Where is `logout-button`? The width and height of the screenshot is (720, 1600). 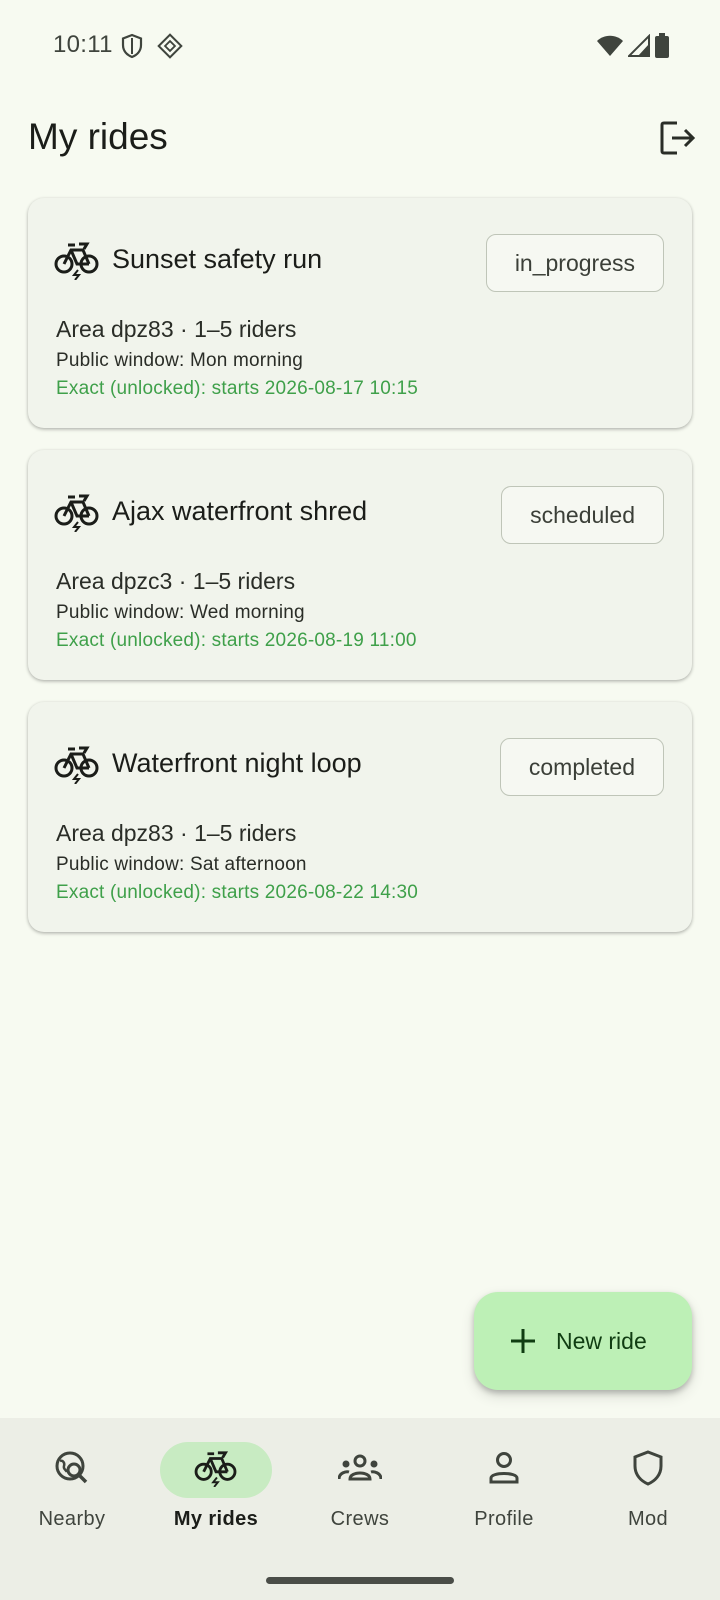 logout-button is located at coordinates (678, 140).